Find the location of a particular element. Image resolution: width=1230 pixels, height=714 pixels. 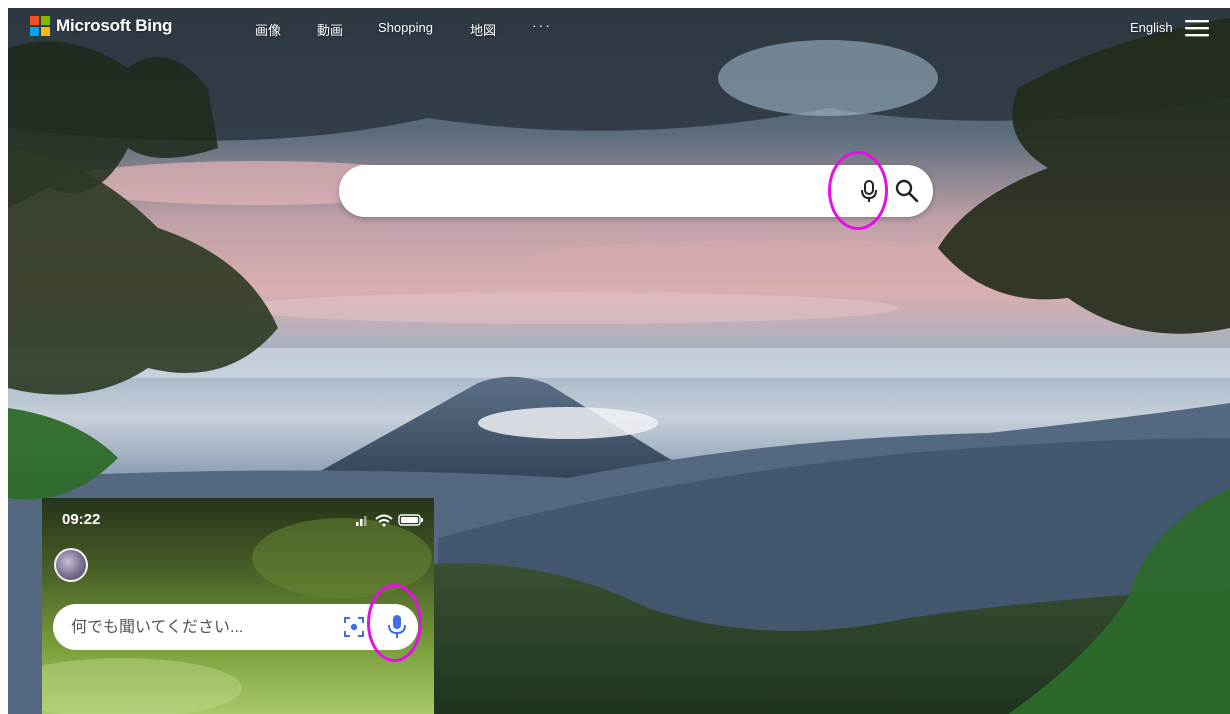

mobile-app-screenshot: 09:22 is located at coordinates (238, 606).